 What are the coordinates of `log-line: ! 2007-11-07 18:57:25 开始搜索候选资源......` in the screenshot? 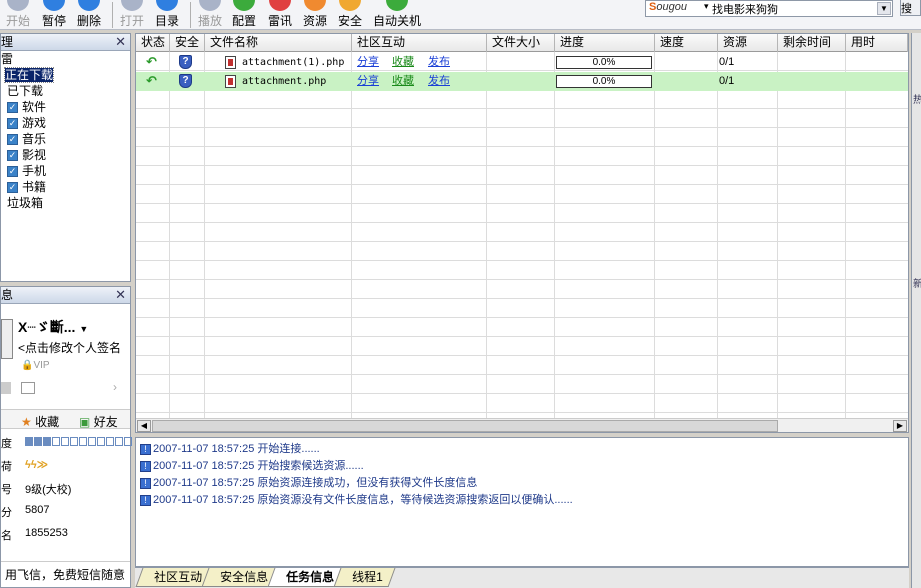 It's located at (252, 466).